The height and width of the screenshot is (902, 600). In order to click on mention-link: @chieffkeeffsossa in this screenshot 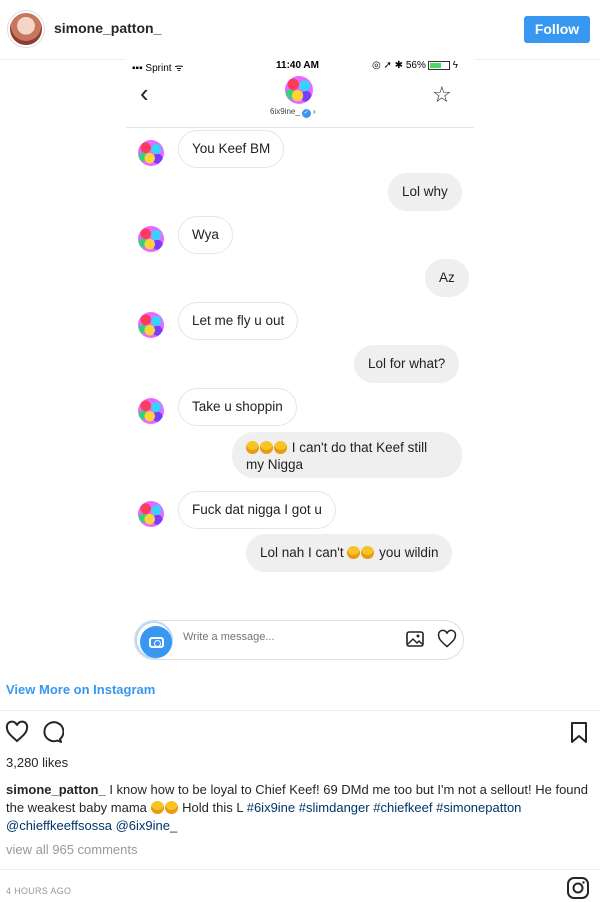, I will do `click(59, 825)`.